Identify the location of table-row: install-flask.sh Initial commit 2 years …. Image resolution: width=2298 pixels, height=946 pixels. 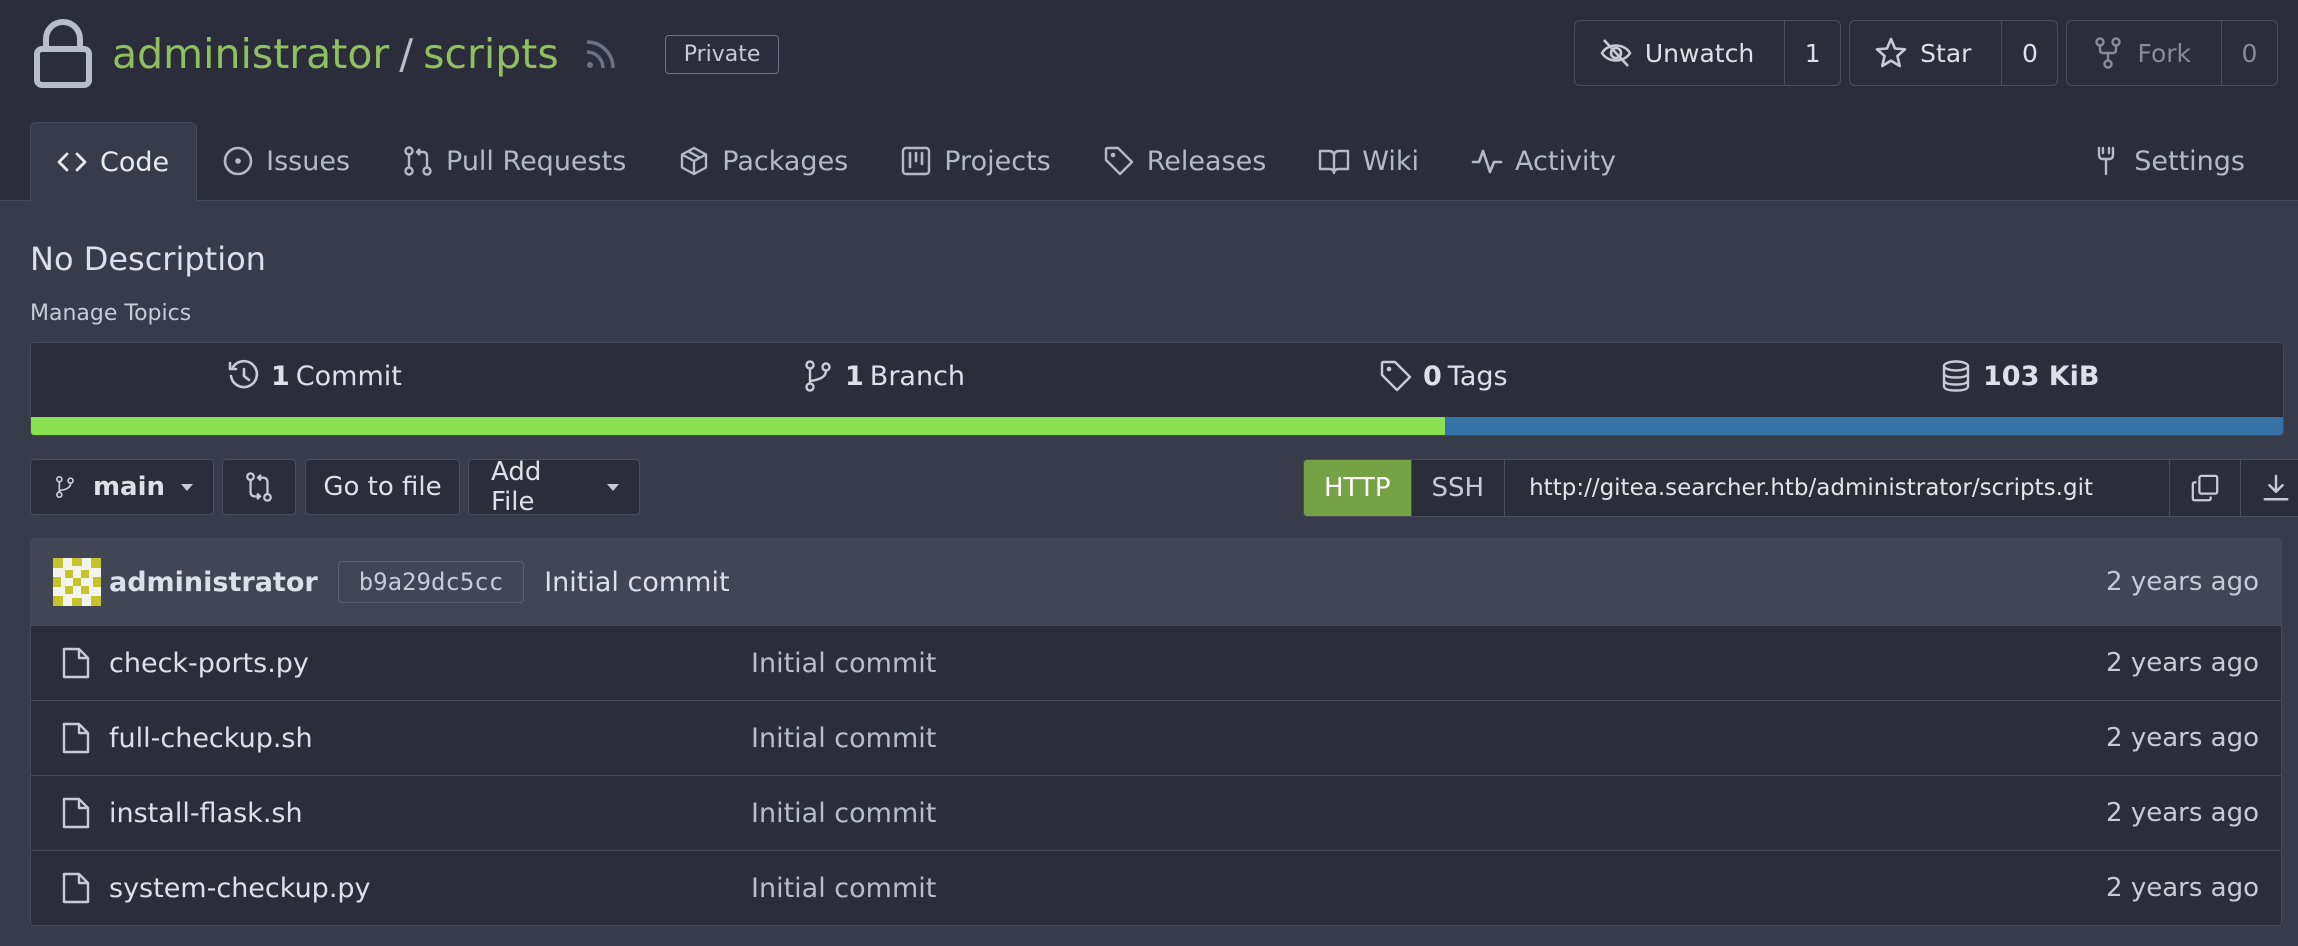
(1156, 812).